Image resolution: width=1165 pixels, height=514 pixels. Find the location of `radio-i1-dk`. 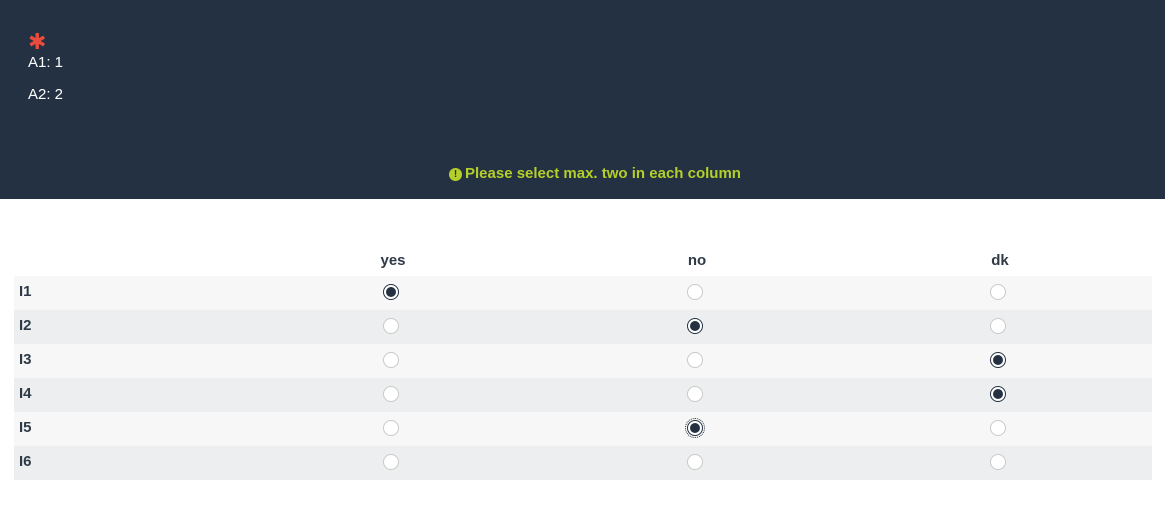

radio-i1-dk is located at coordinates (998, 292).